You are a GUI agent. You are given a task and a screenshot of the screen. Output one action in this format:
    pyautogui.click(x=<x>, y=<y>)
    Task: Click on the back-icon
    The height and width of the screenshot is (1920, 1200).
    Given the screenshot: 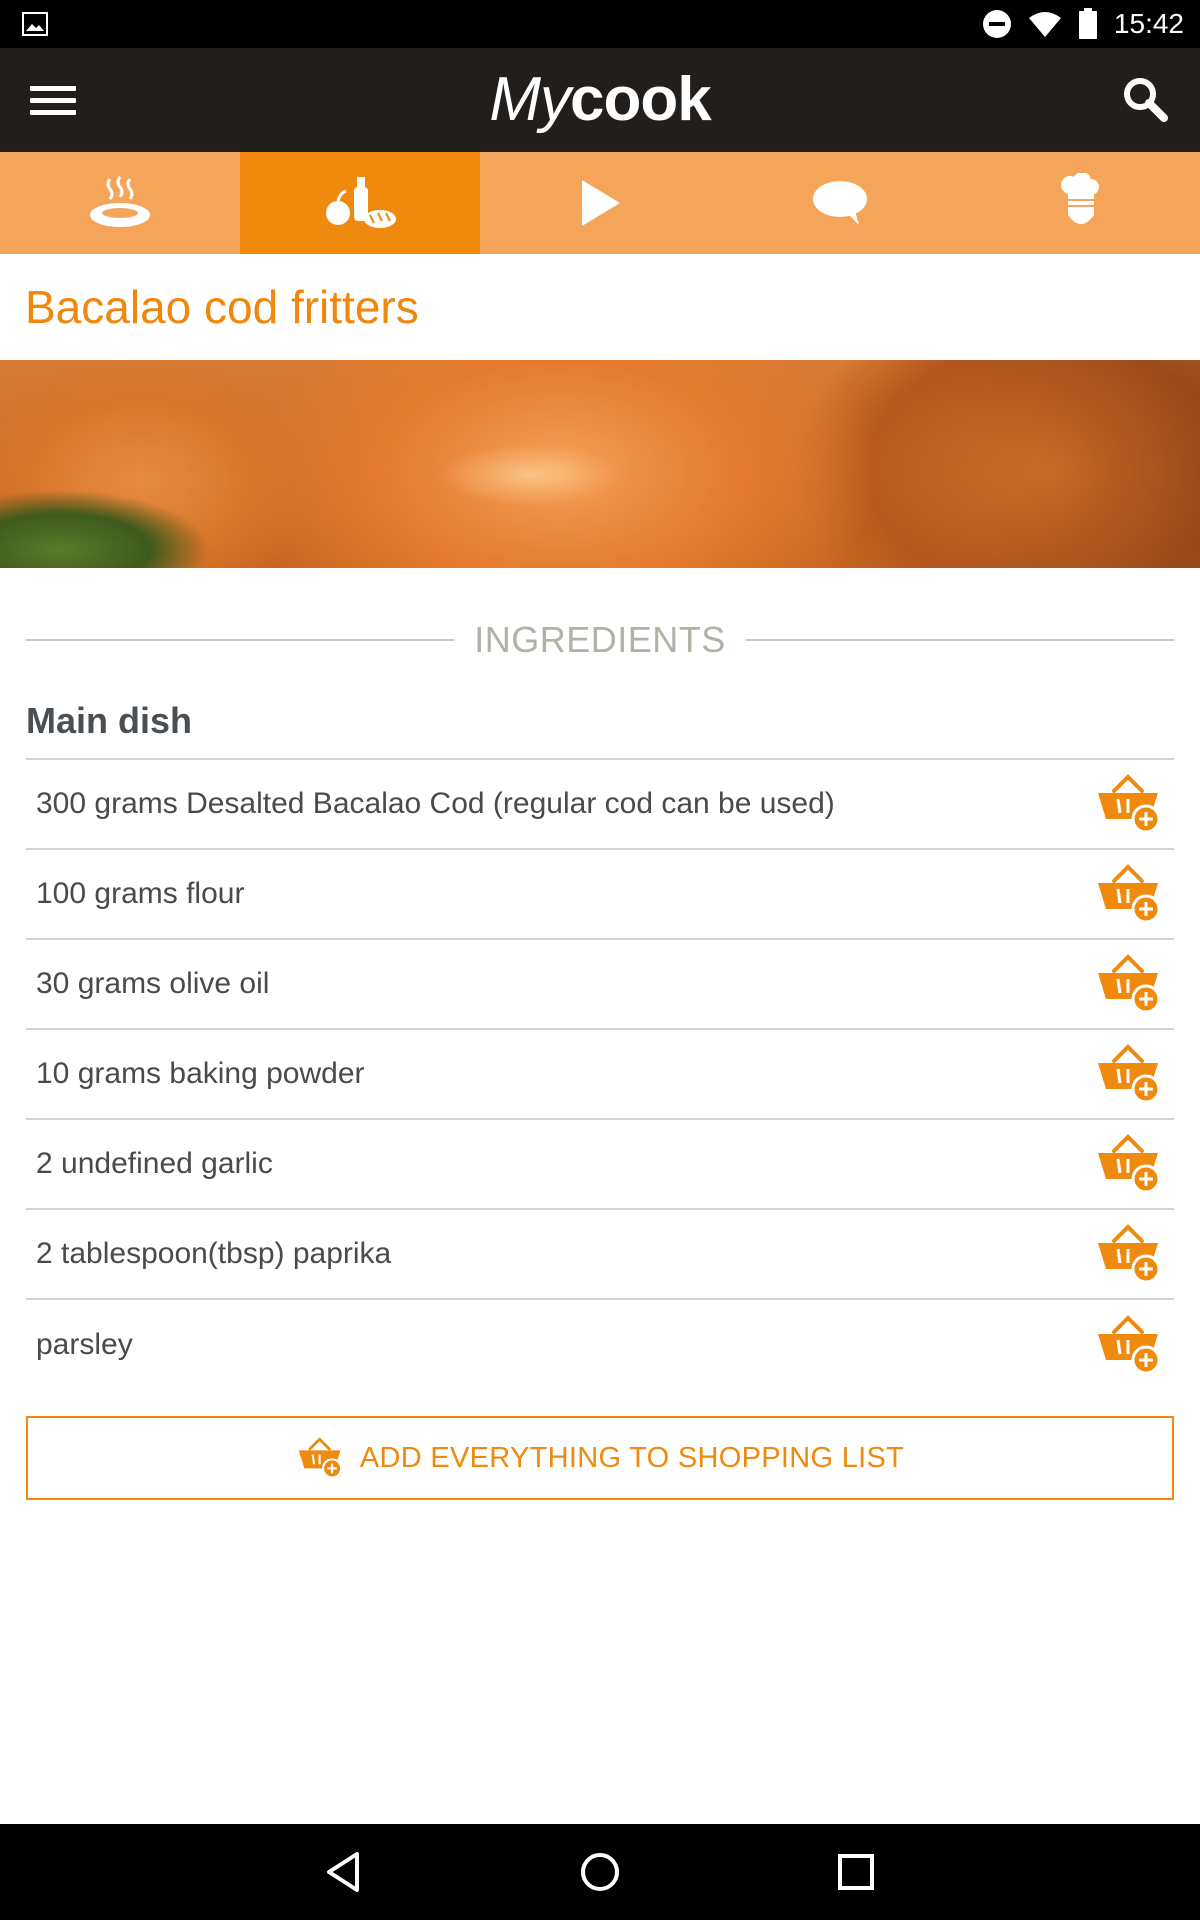 What is the action you would take?
    pyautogui.click(x=343, y=1872)
    